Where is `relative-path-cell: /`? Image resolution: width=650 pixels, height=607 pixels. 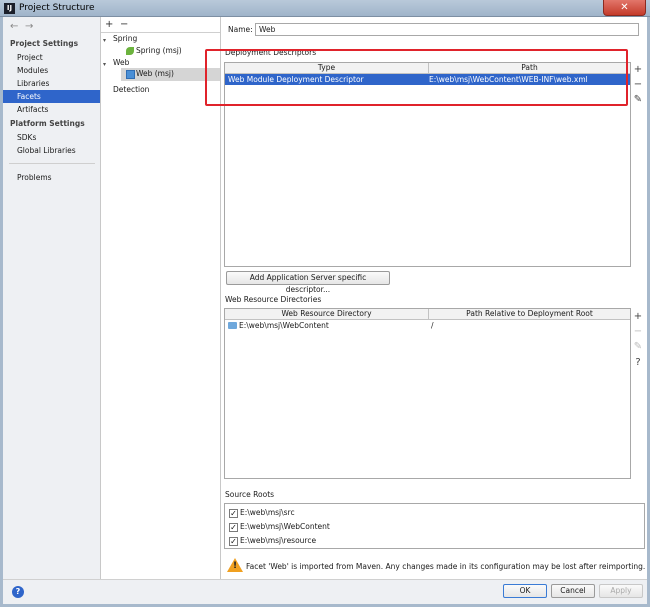 relative-path-cell: / is located at coordinates (432, 325).